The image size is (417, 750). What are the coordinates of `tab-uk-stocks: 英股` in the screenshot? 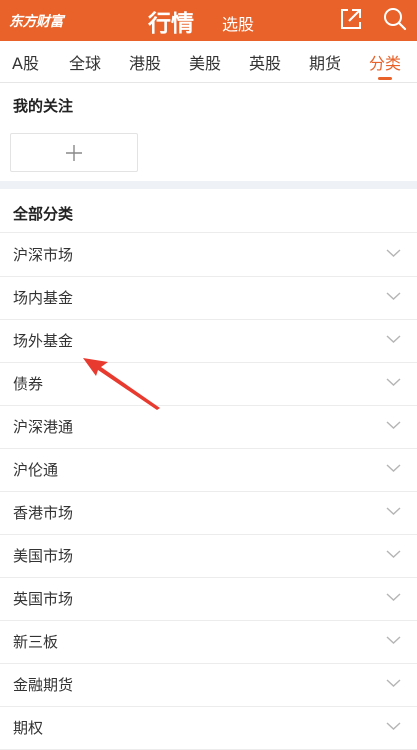 It's located at (265, 62).